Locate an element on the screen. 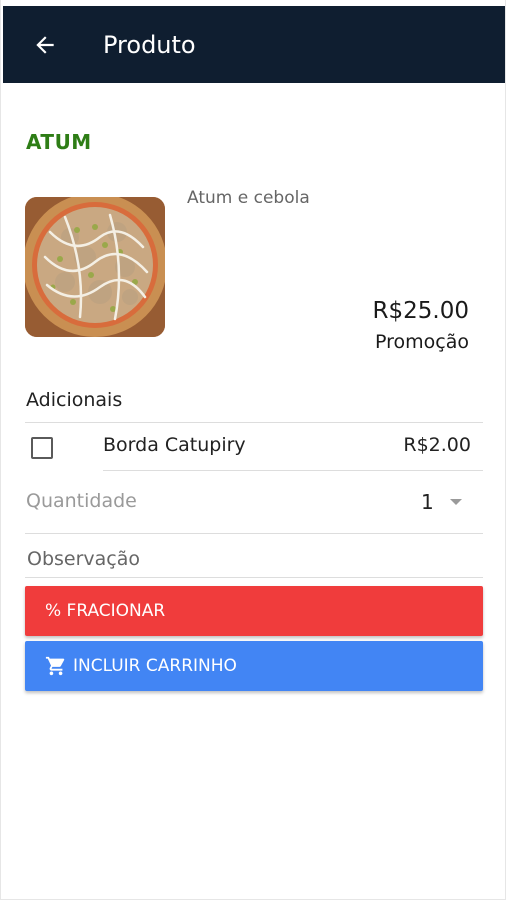 The image size is (506, 900). fracionar-button: % FRACIONAR is located at coordinates (254, 611).